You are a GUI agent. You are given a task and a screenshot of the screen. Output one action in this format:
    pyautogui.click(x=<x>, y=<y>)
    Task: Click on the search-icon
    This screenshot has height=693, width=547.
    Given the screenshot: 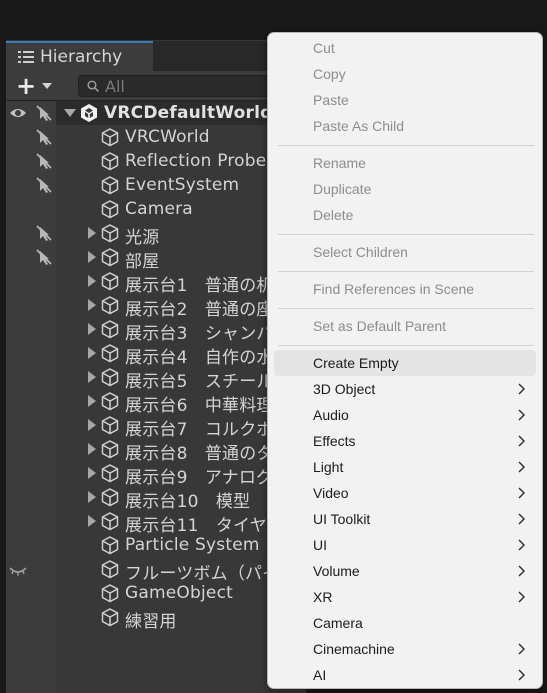 What is the action you would take?
    pyautogui.click(x=93, y=86)
    